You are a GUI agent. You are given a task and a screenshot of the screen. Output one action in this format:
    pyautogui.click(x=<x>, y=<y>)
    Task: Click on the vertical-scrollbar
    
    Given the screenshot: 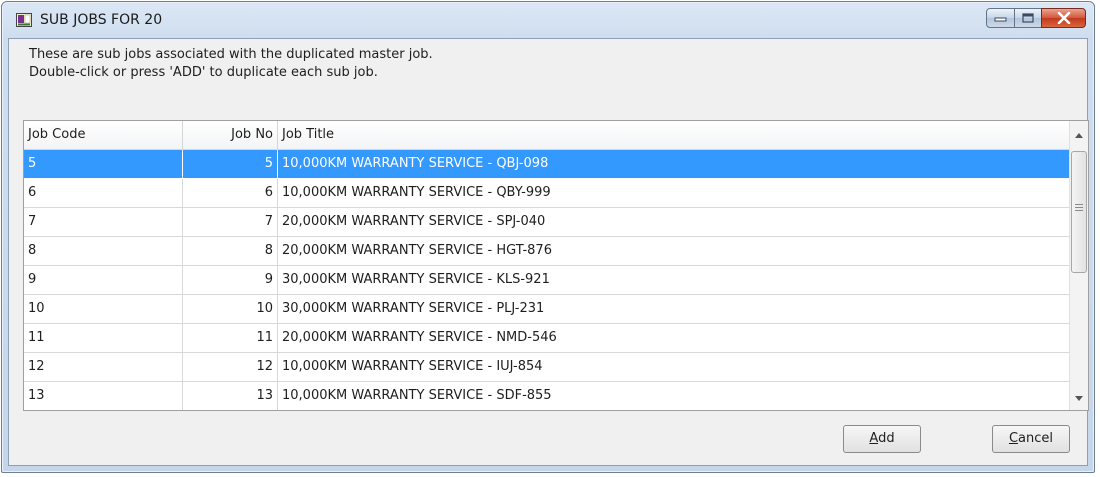 What is the action you would take?
    pyautogui.click(x=1078, y=265)
    